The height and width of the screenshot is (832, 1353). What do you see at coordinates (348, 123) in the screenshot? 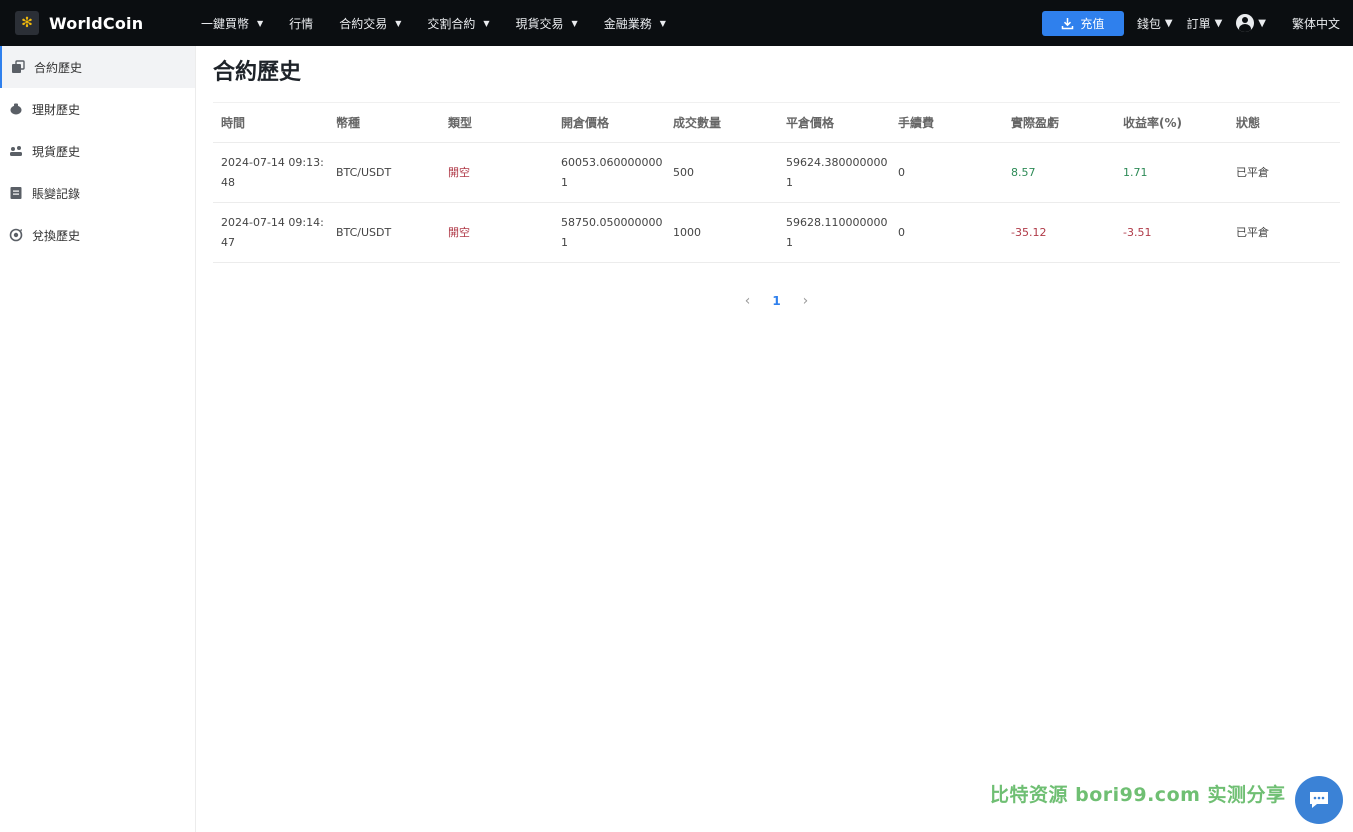
I see `column-header: 幣種` at bounding box center [348, 123].